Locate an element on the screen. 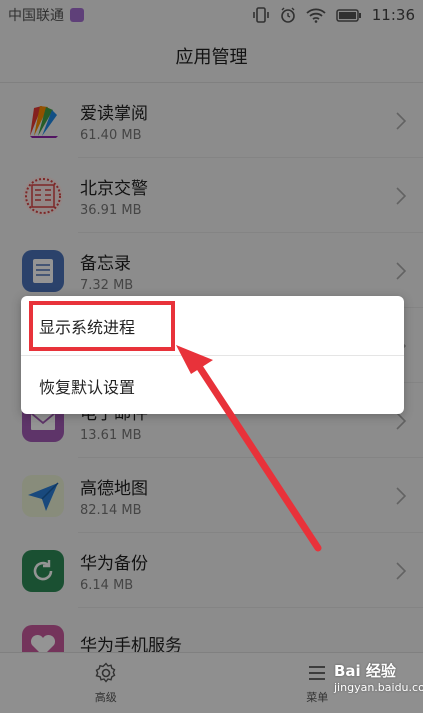 Image resolution: width=423 pixels, height=713 pixels. watermark: Bai 经验 jingyan.baidu.com is located at coordinates (378, 677).